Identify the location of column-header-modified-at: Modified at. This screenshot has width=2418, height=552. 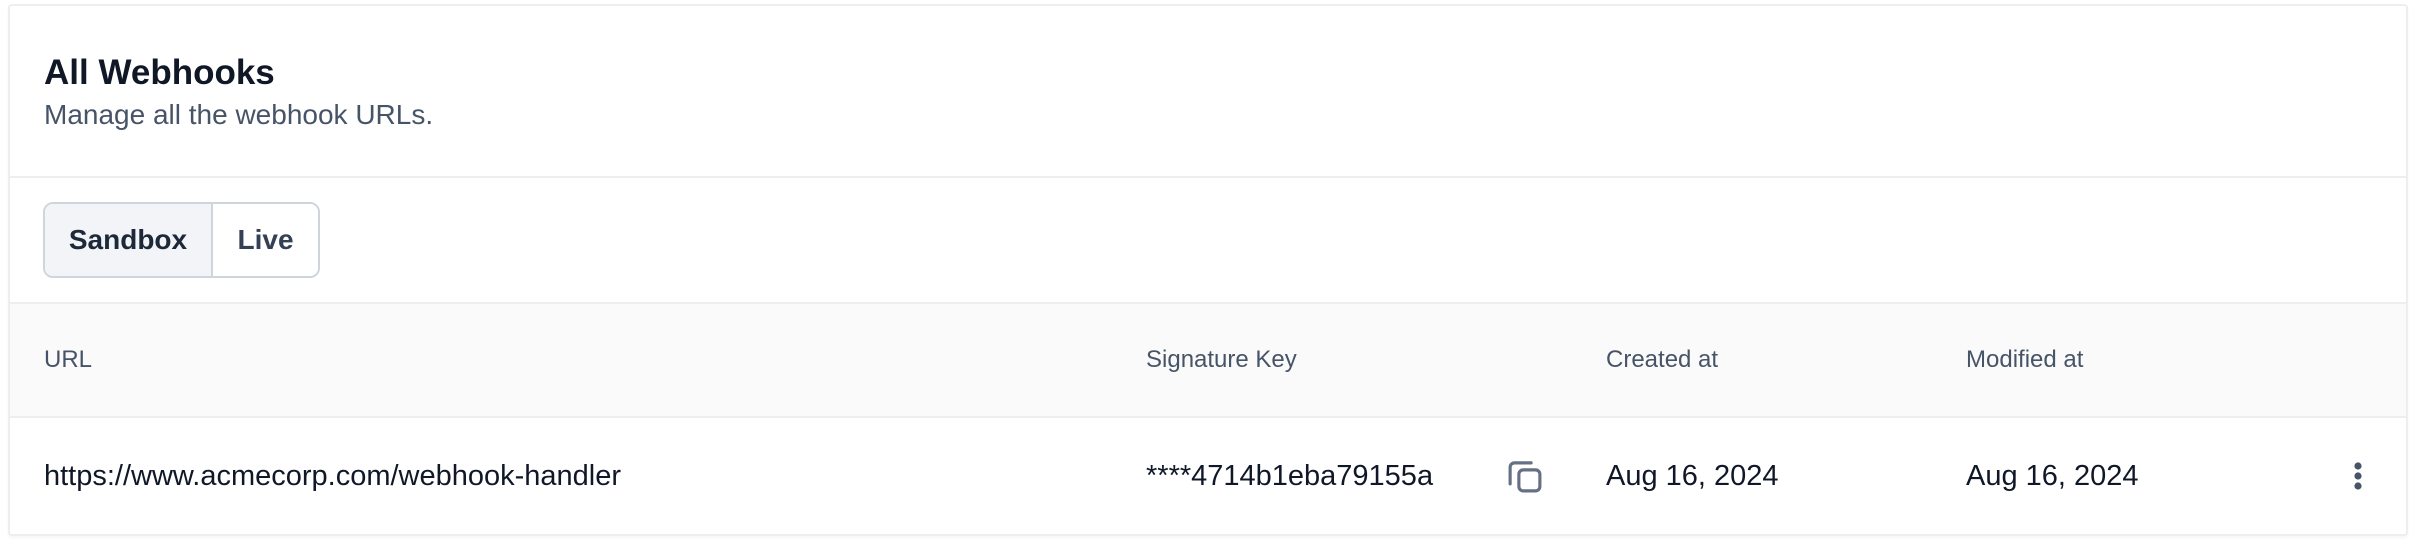
(2025, 359).